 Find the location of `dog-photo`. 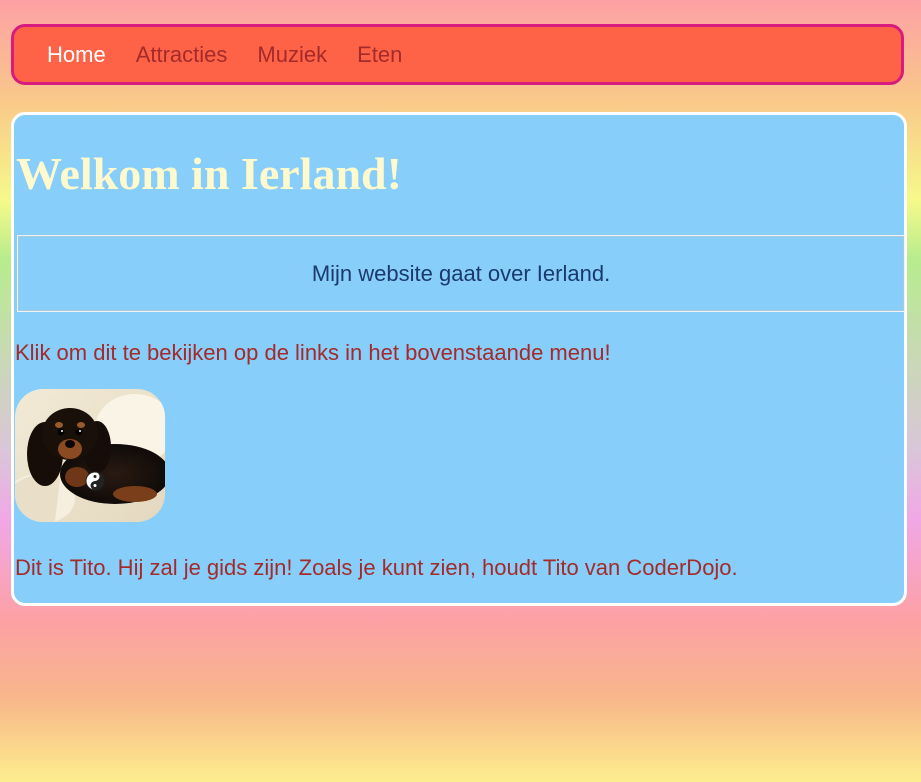

dog-photo is located at coordinates (90, 455).